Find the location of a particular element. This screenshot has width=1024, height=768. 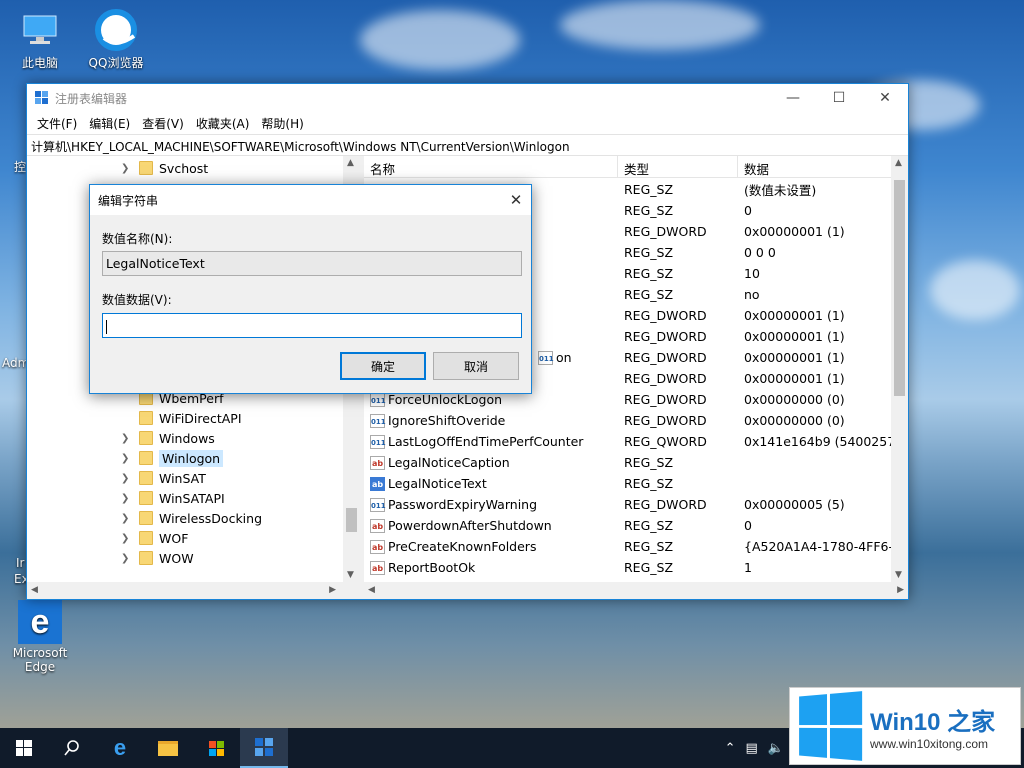

tree-horizontal-scrollbar: ◀ ▶ is located at coordinates (193, 590).